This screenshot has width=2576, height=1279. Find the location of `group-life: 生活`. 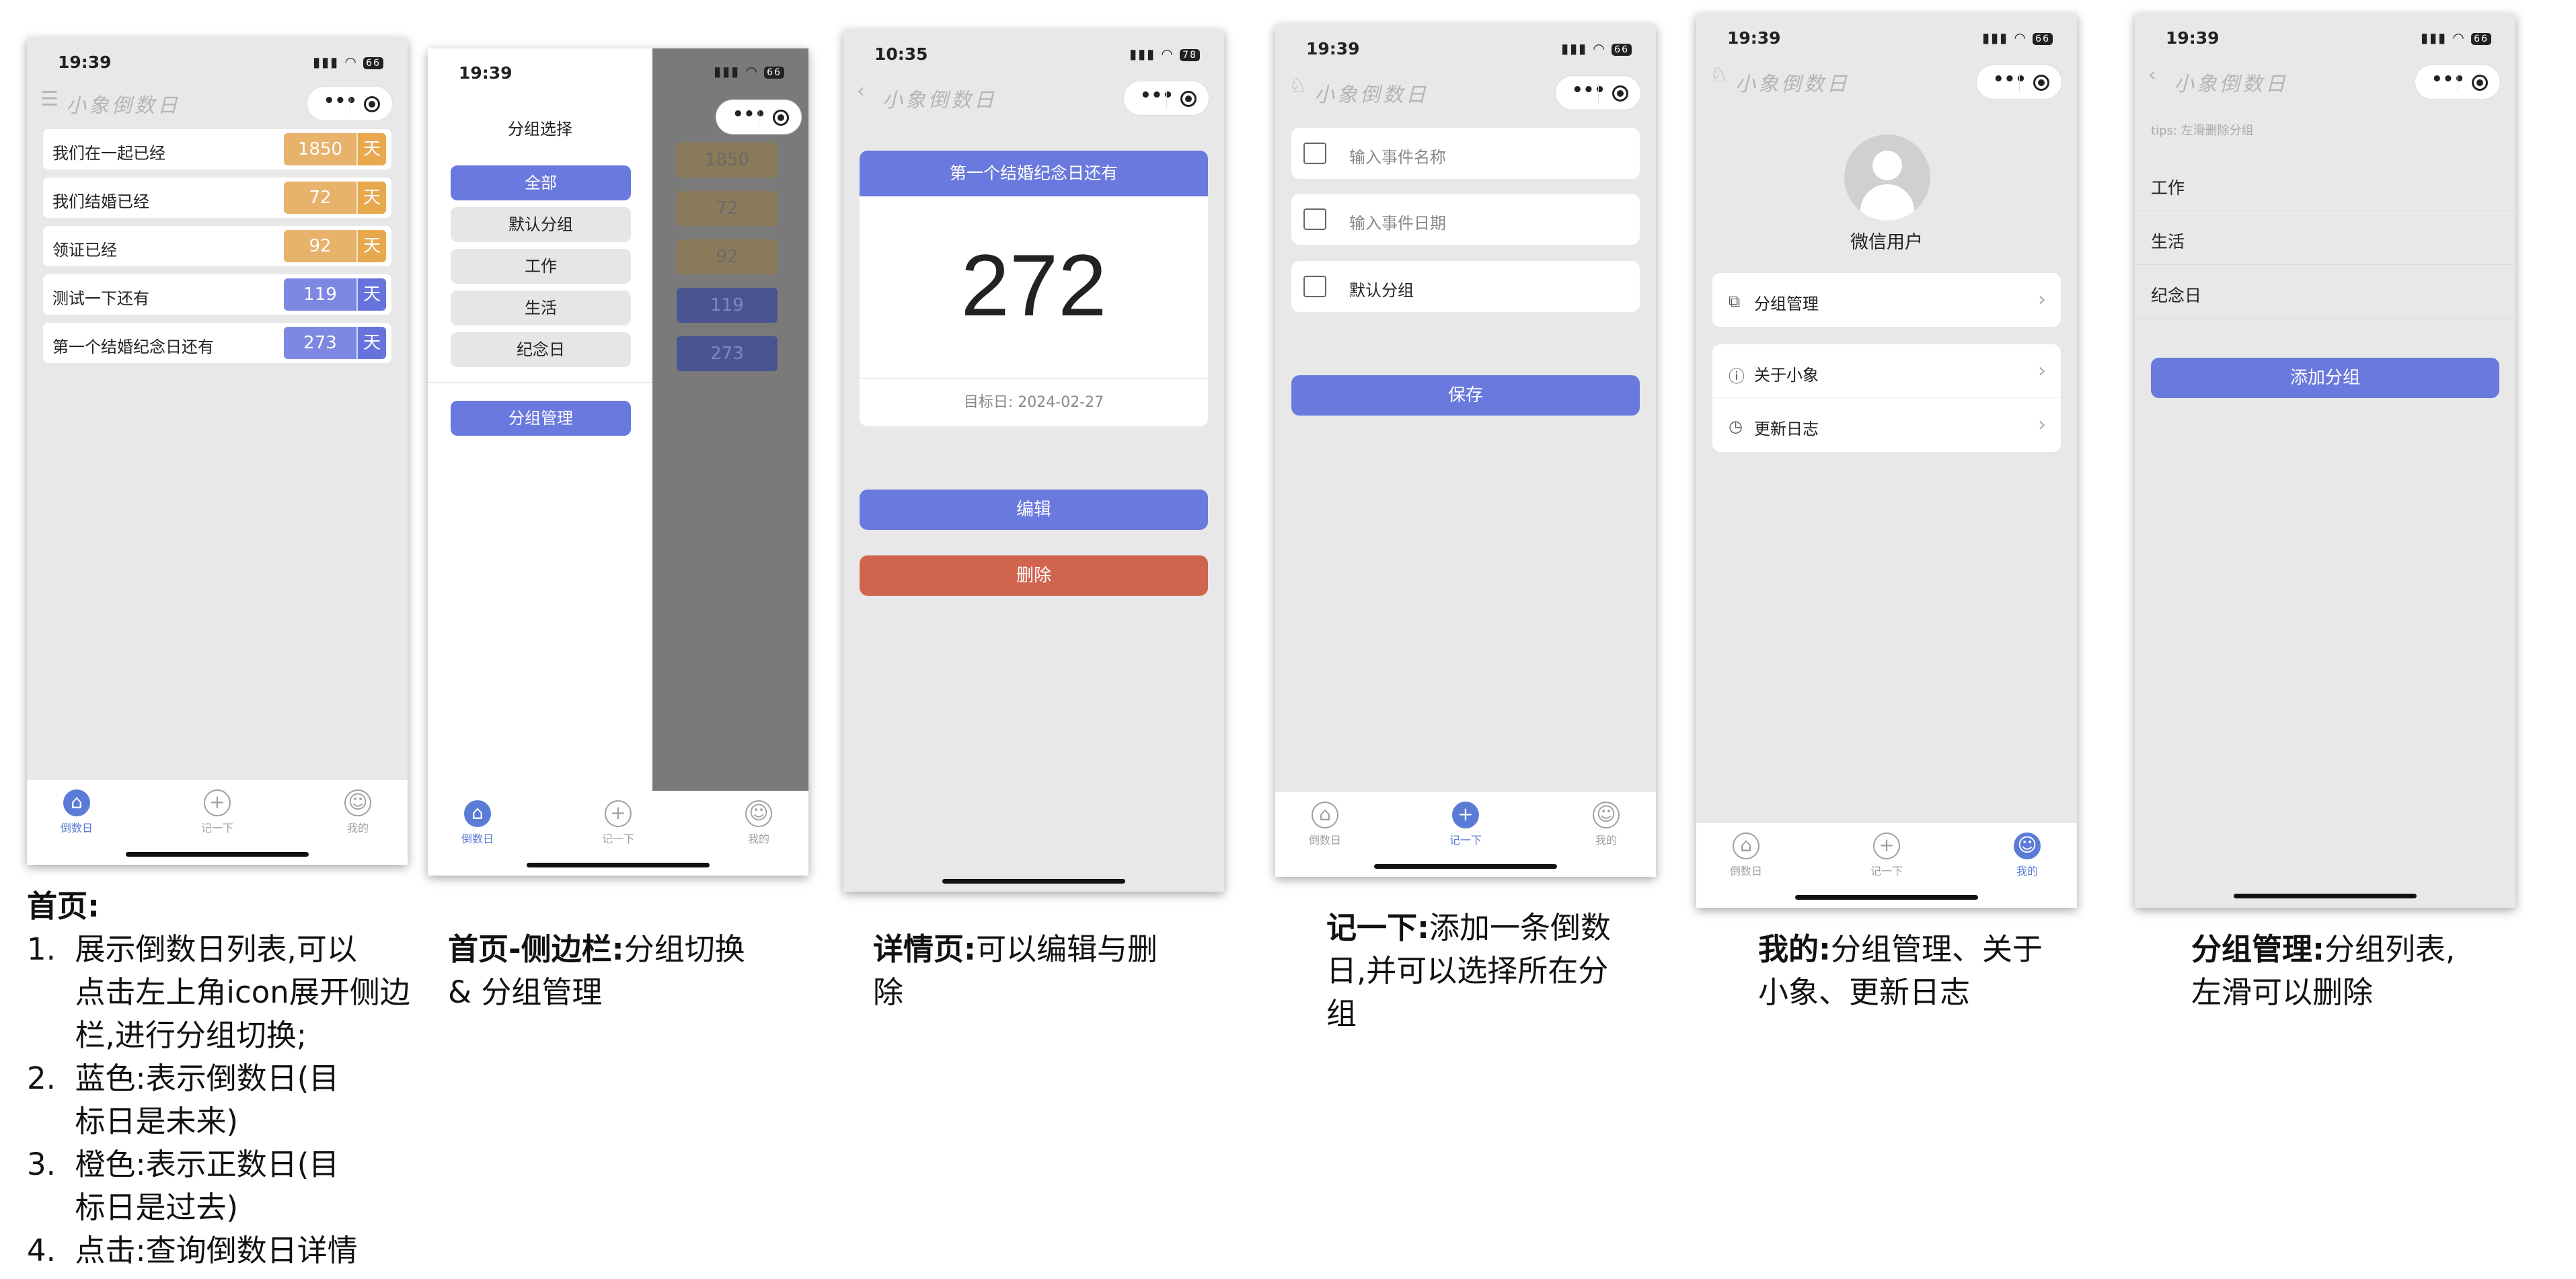

group-life: 生活 is located at coordinates (541, 307).